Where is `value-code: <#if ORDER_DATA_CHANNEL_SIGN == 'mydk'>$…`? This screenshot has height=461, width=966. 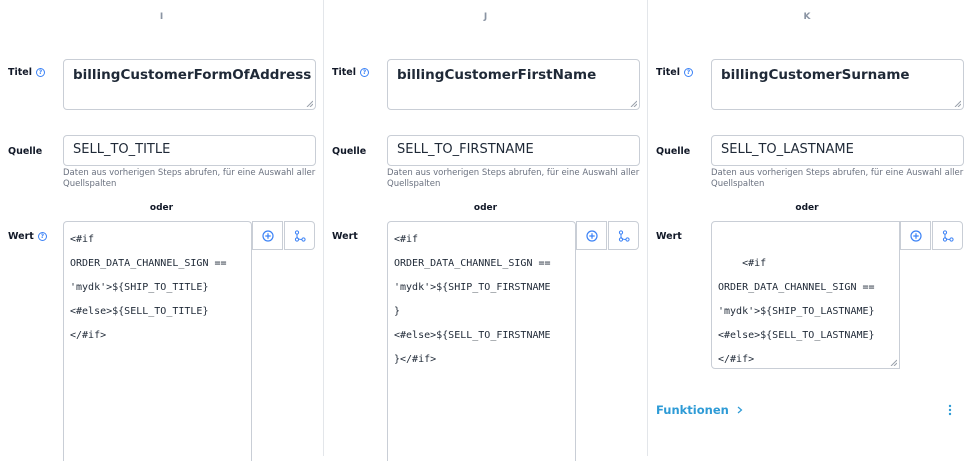
value-code: <#if ORDER_DATA_CHANNEL_SIGN == 'mydk'>$… is located at coordinates (796, 311).